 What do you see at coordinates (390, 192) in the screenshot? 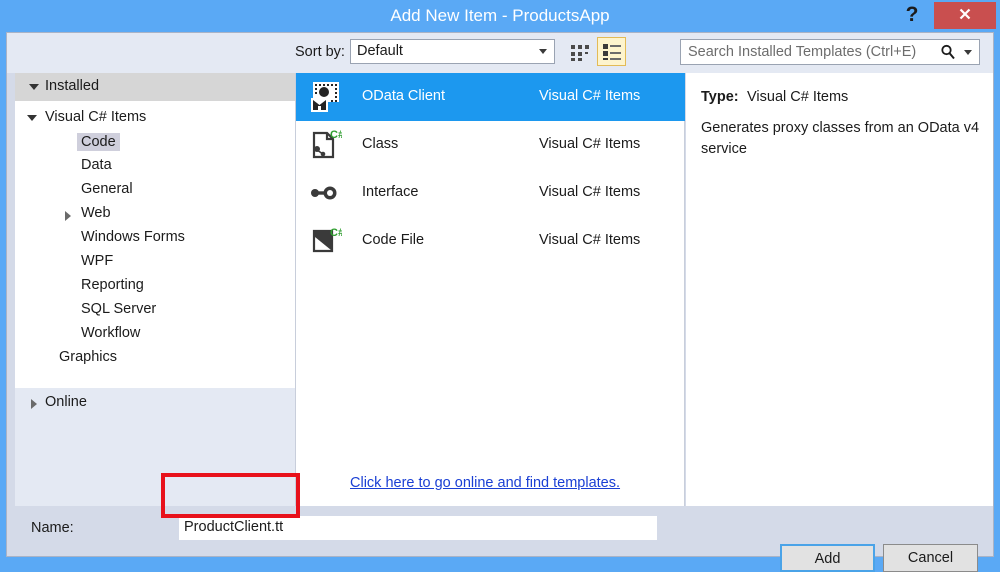
I see `template-name: Interface` at bounding box center [390, 192].